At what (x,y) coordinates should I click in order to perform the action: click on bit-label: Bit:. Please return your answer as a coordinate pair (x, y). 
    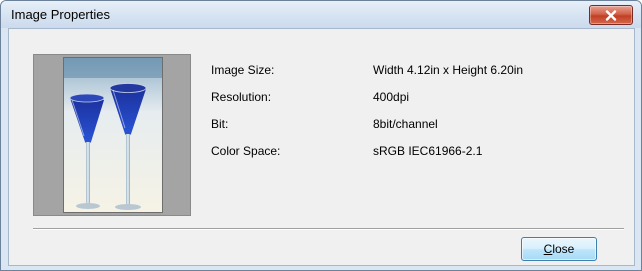
    Looking at the image, I should click on (220, 124).